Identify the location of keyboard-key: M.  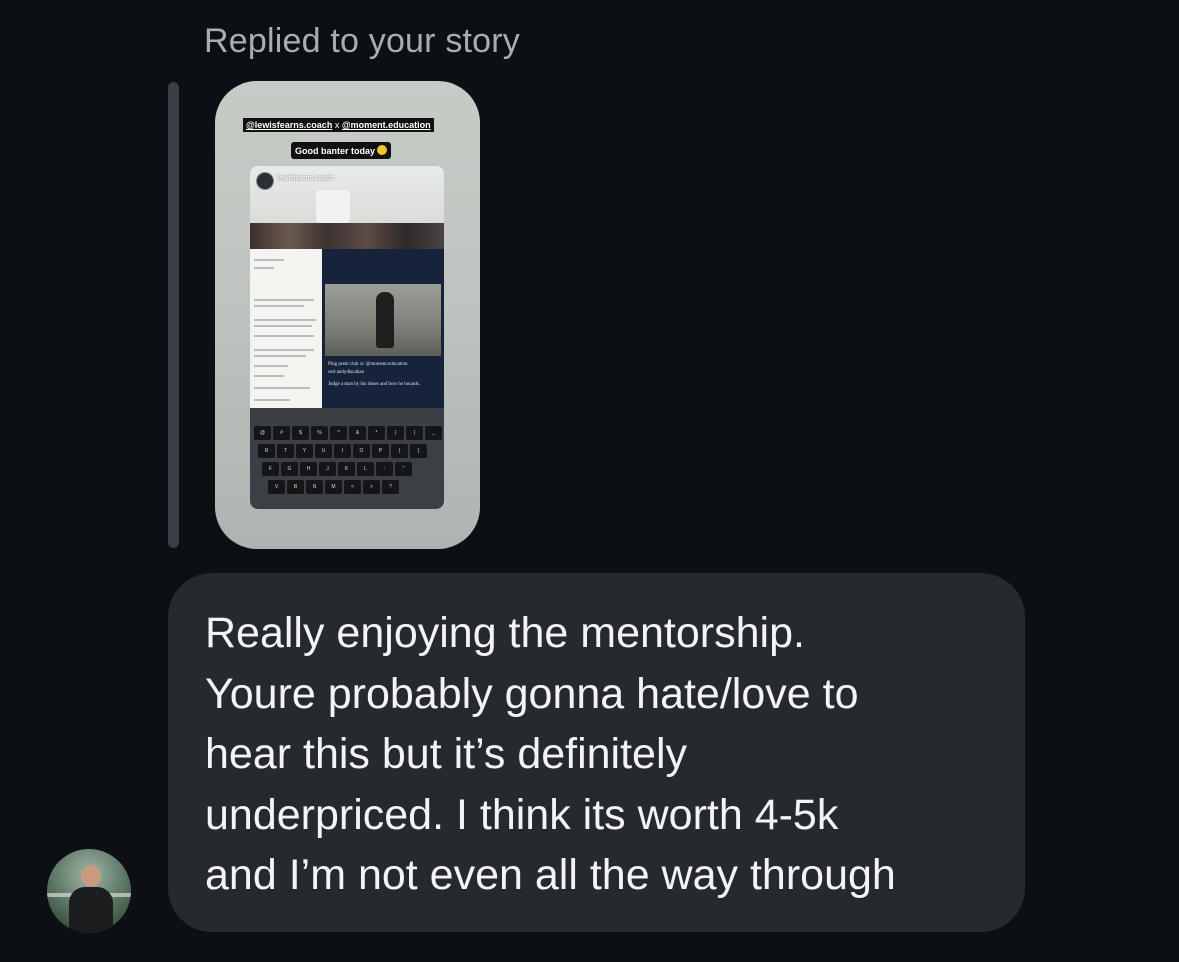
(333, 487).